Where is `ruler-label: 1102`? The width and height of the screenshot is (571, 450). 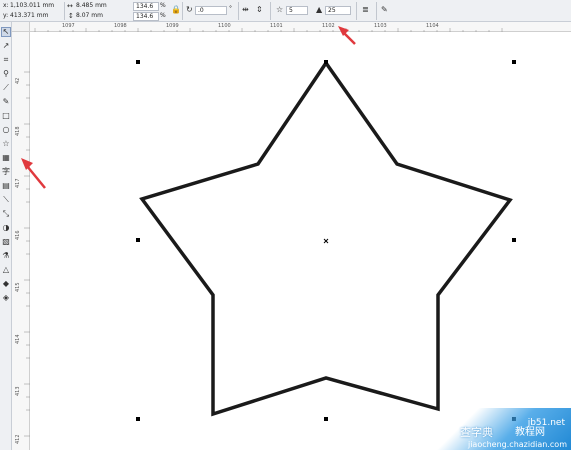
ruler-label: 1102 is located at coordinates (328, 26).